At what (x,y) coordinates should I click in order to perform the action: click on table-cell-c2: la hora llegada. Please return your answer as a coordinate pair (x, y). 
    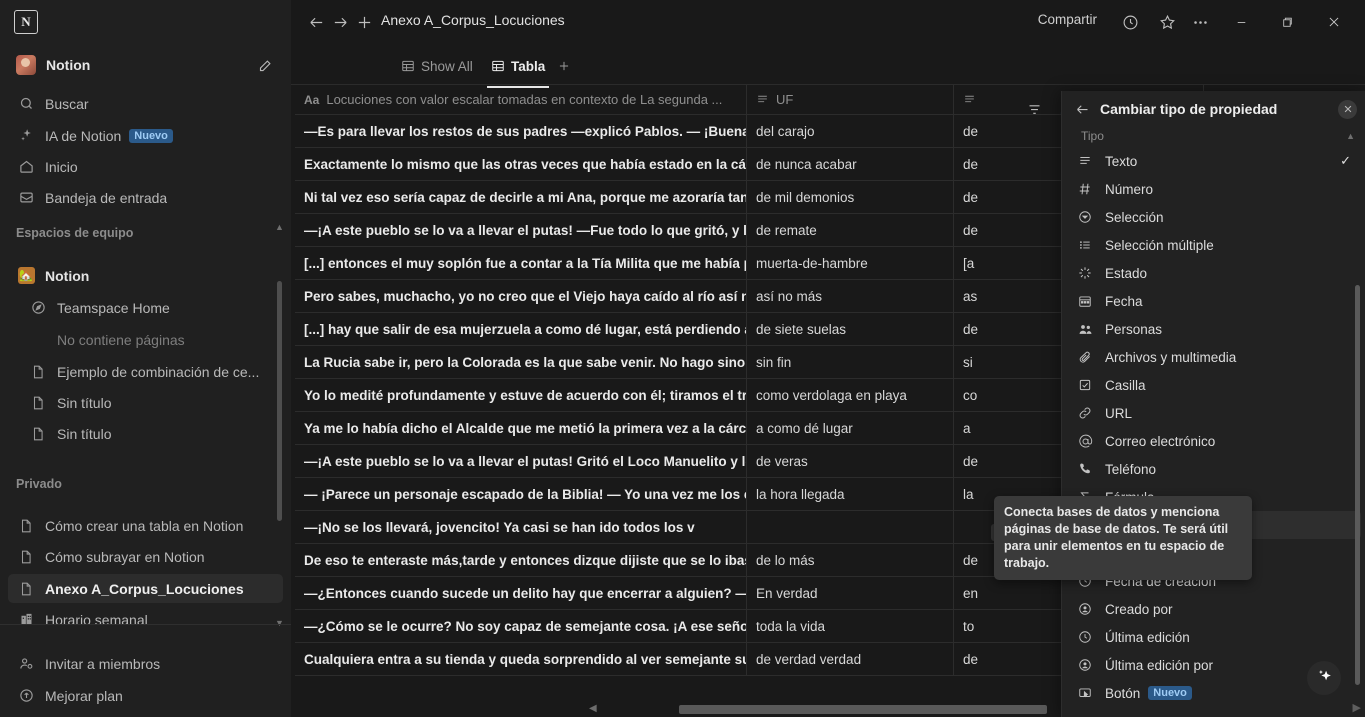
    Looking at the image, I should click on (850, 494).